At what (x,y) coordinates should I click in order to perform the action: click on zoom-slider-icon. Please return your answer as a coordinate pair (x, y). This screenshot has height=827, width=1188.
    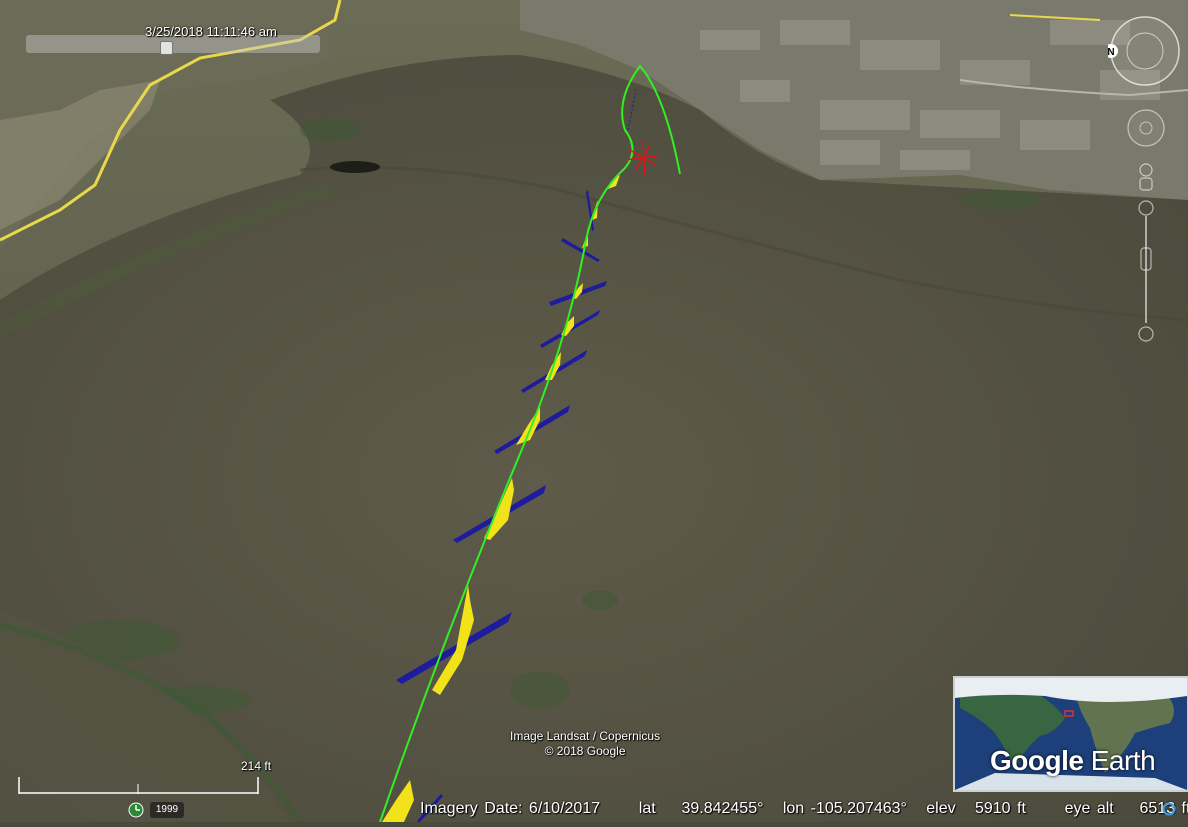
    Looking at the image, I should click on (1146, 271).